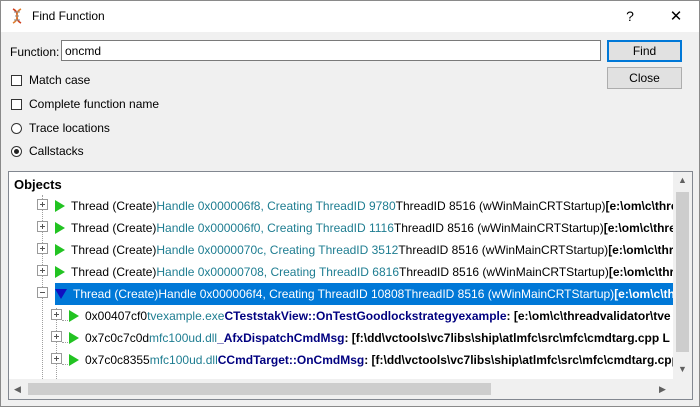 Image resolution: width=700 pixels, height=407 pixels. Describe the element at coordinates (16, 128) in the screenshot. I see `trace-locations-radio` at that location.